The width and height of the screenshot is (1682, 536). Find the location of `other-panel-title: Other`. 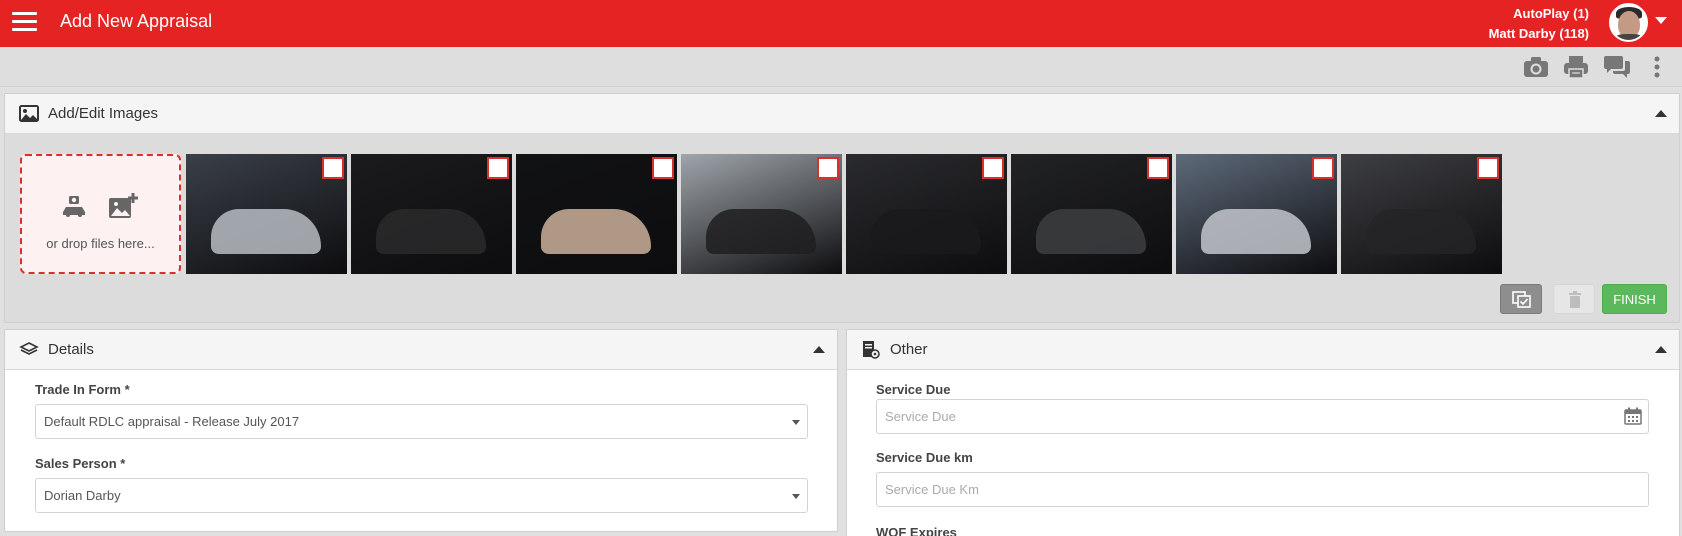

other-panel-title: Other is located at coordinates (909, 349).